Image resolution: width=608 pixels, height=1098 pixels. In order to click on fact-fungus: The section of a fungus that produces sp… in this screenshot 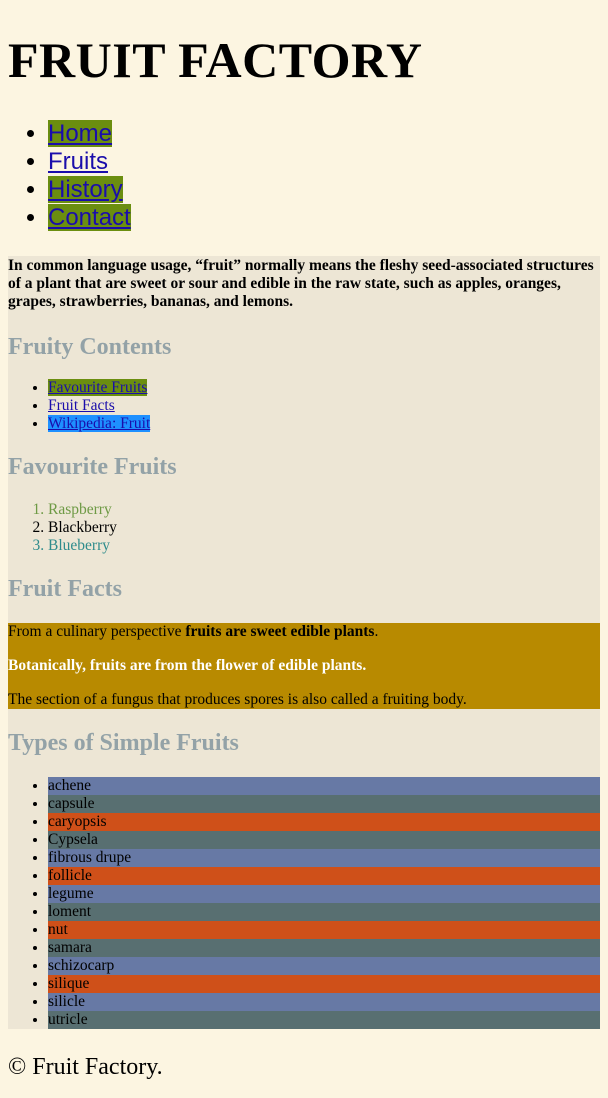, I will do `click(237, 699)`.